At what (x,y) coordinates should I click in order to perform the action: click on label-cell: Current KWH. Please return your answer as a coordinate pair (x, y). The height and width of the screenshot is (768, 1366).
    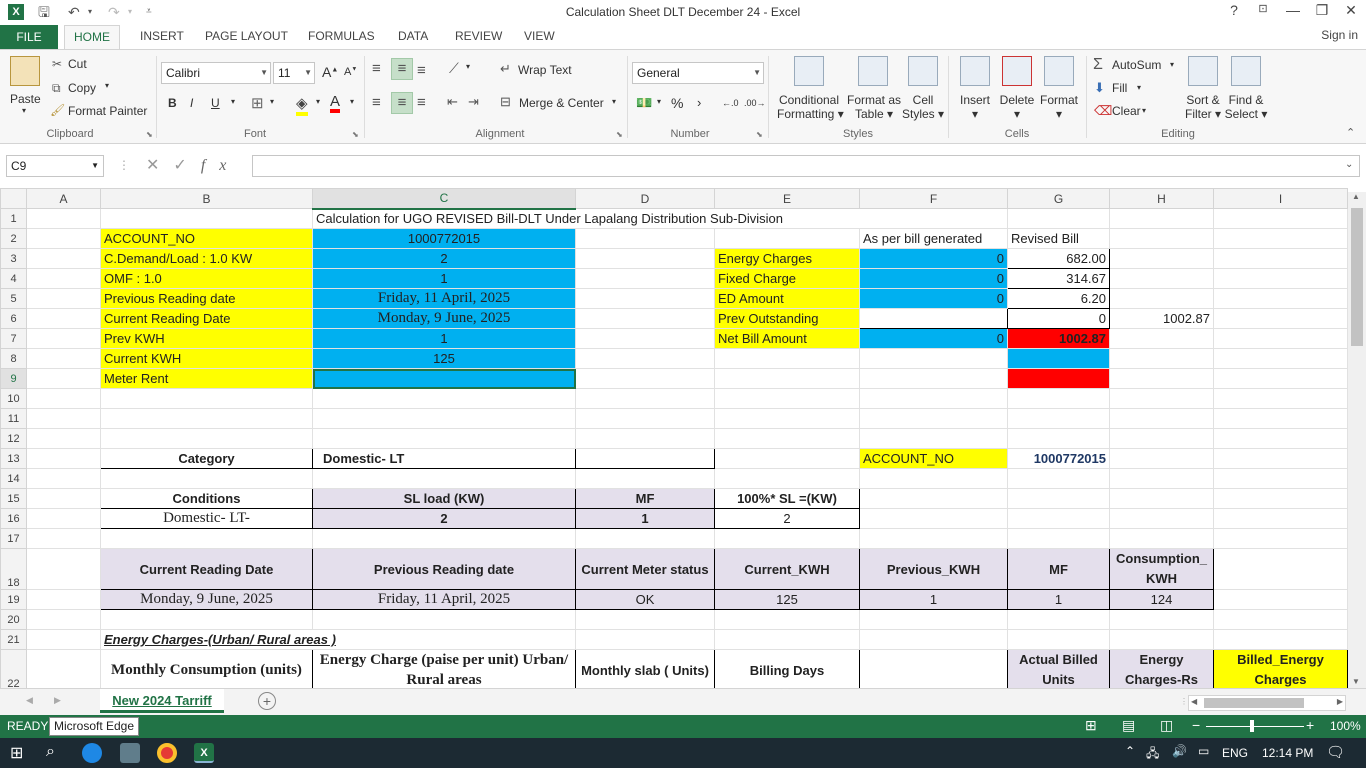
    Looking at the image, I should click on (206, 358).